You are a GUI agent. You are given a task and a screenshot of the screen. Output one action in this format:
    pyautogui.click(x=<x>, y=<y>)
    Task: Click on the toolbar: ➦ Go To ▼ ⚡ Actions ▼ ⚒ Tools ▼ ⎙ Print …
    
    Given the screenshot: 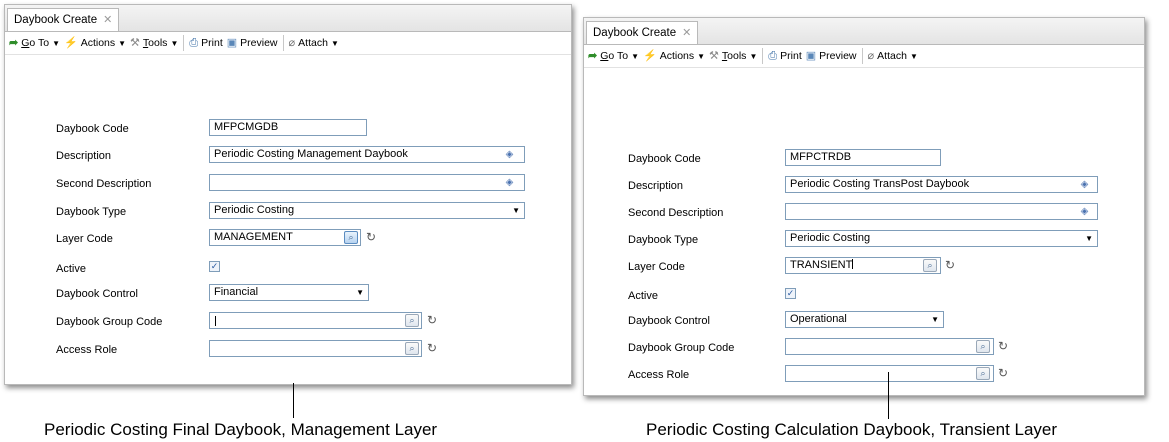 What is the action you would take?
    pyautogui.click(x=864, y=56)
    